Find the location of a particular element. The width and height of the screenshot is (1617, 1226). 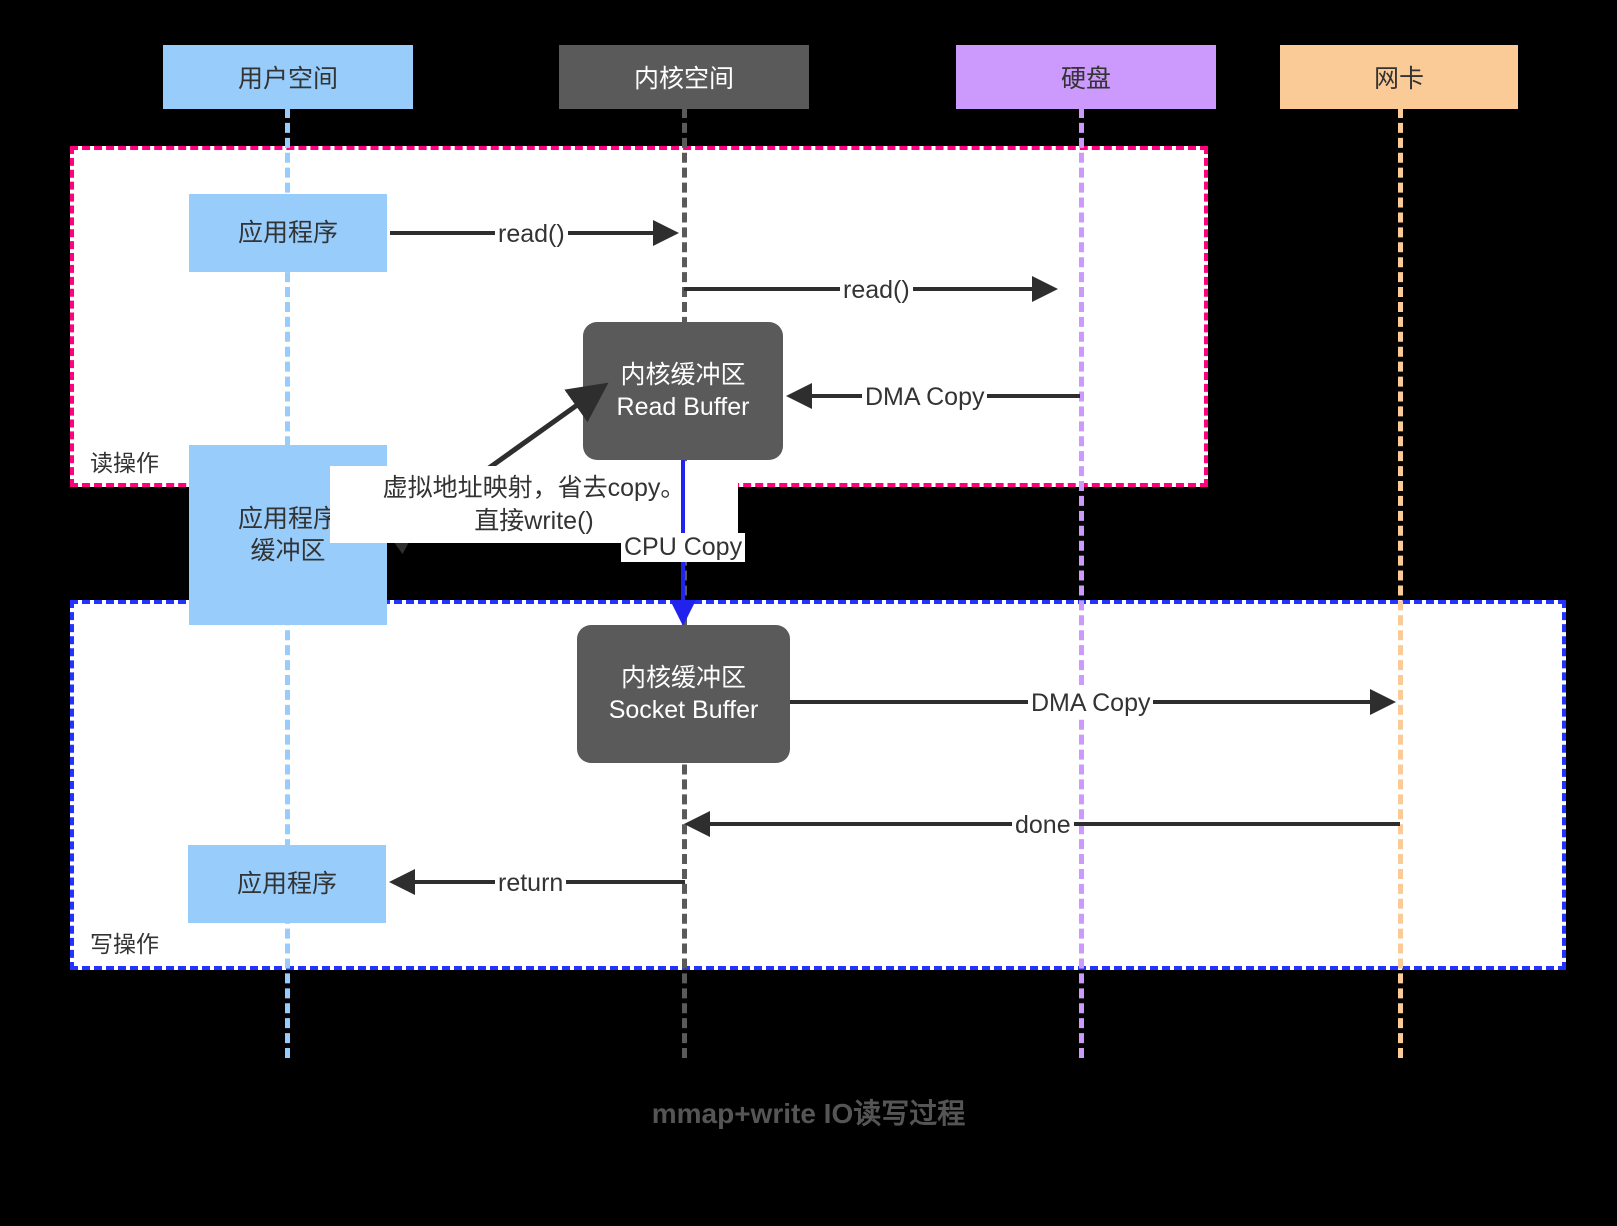

actor-nic: 网卡 is located at coordinates (1399, 77).